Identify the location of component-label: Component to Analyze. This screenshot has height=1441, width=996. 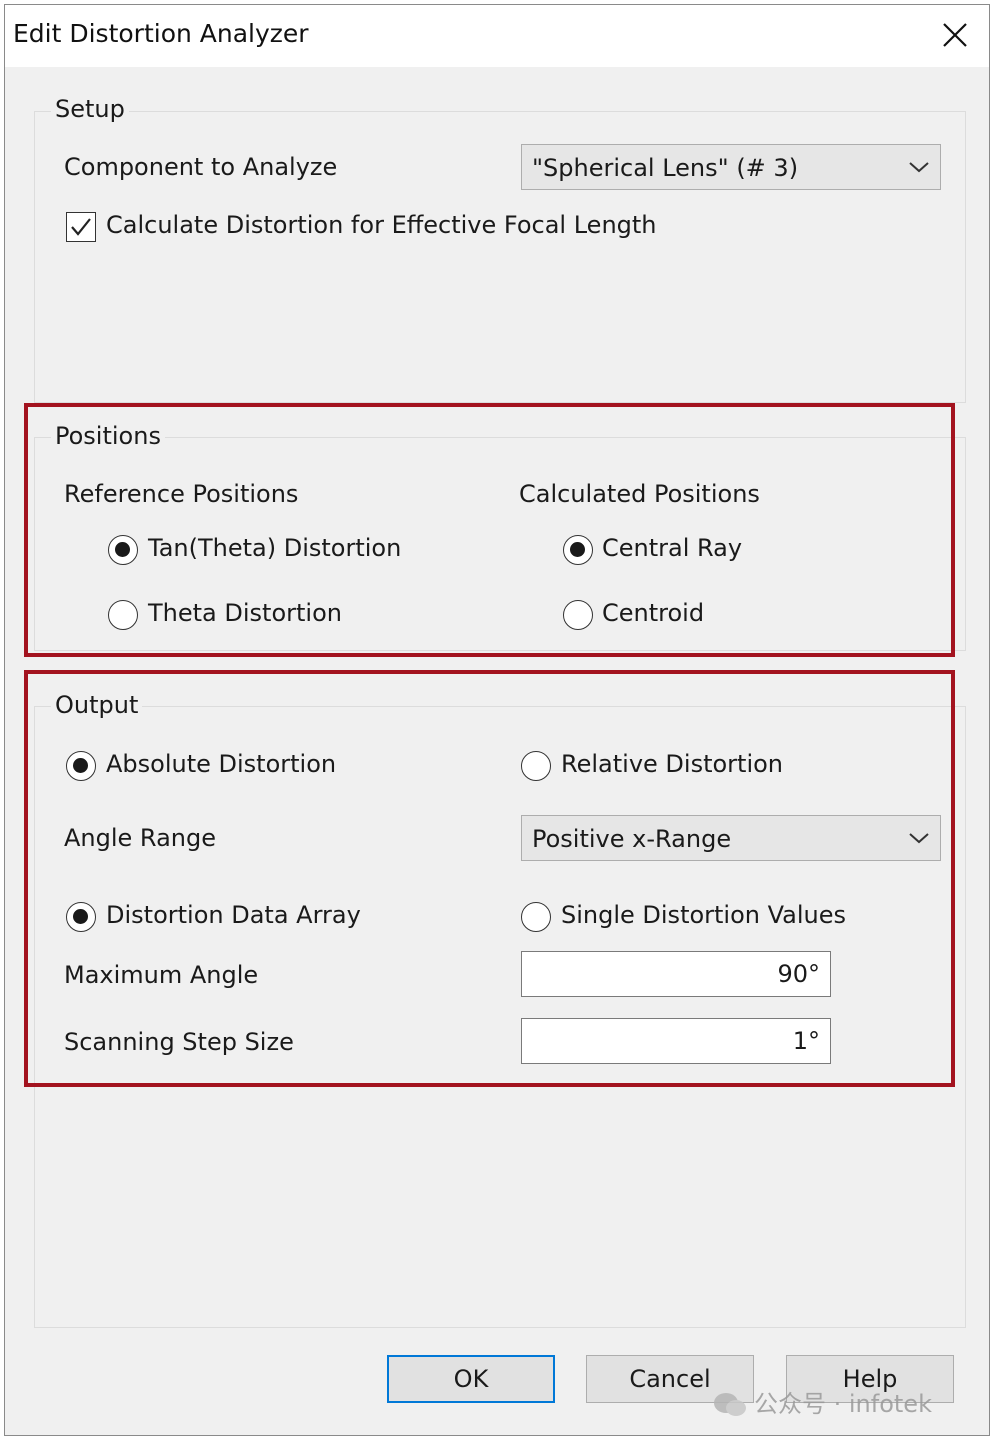
(201, 167).